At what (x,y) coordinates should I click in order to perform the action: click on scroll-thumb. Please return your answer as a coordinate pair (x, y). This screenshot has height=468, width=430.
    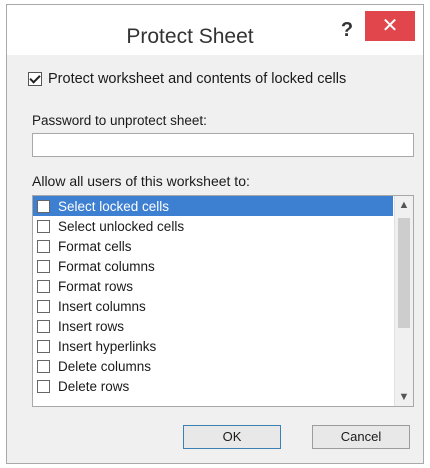
    Looking at the image, I should click on (404, 273).